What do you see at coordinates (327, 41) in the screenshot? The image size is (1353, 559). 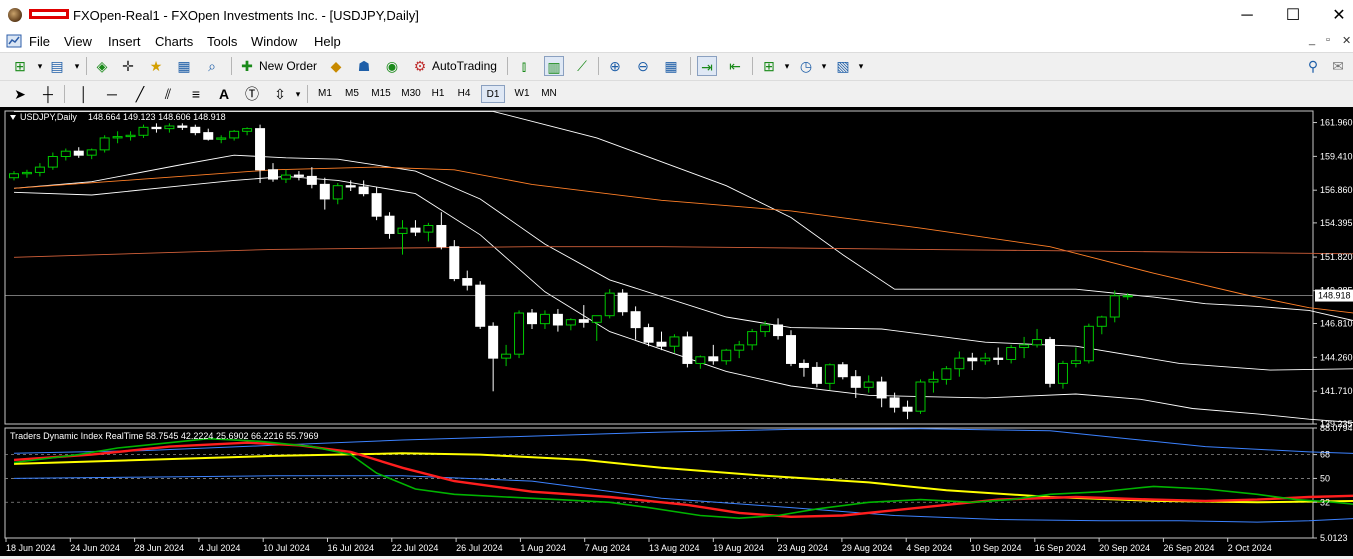 I see `menu-help: Help` at bounding box center [327, 41].